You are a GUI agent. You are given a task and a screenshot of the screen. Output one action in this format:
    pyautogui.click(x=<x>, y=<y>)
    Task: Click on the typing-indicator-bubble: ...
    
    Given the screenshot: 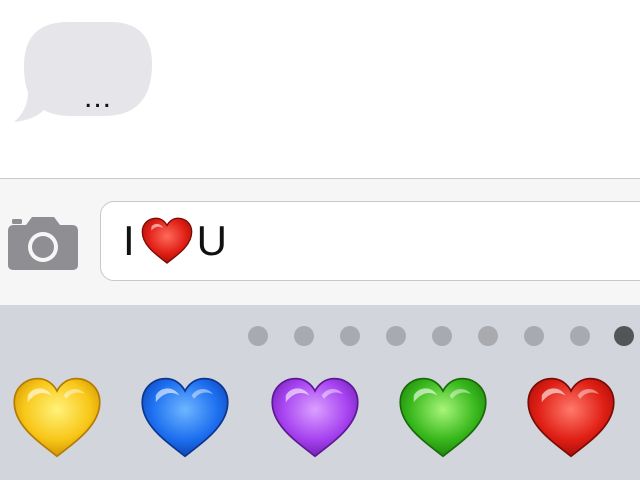 What is the action you would take?
    pyautogui.click(x=84, y=74)
    